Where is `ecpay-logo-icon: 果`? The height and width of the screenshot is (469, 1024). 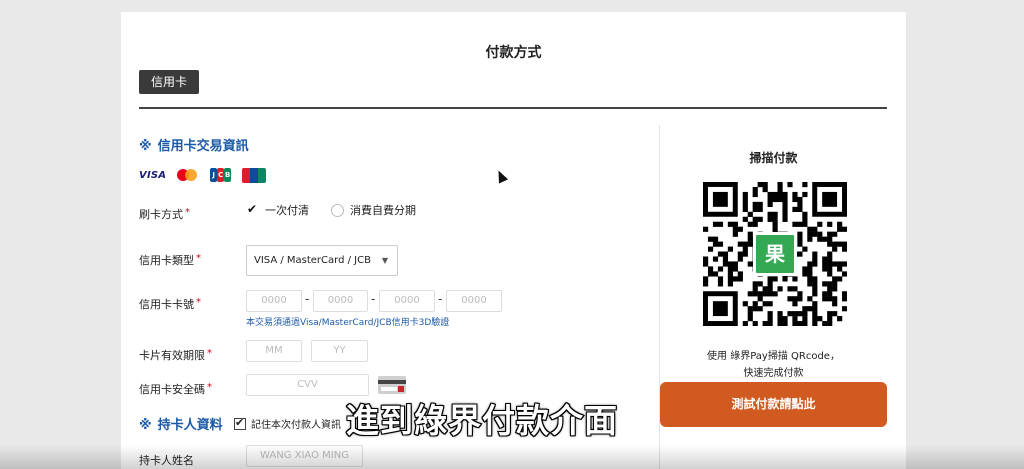
ecpay-logo-icon: 果 is located at coordinates (775, 254).